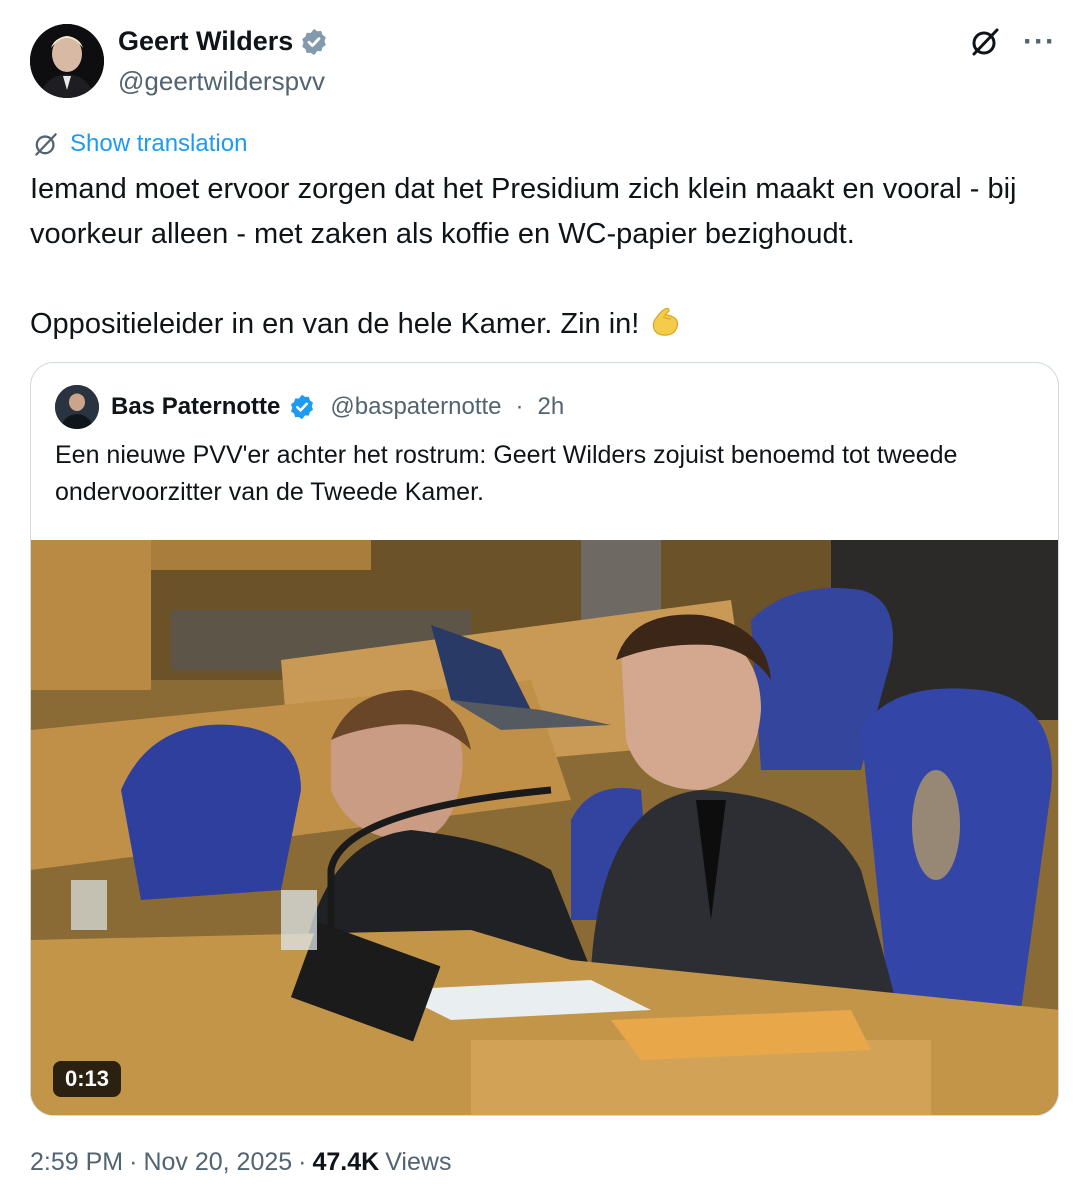 The image size is (1080, 1192). I want to click on views-count: 47.4K, so click(346, 1162).